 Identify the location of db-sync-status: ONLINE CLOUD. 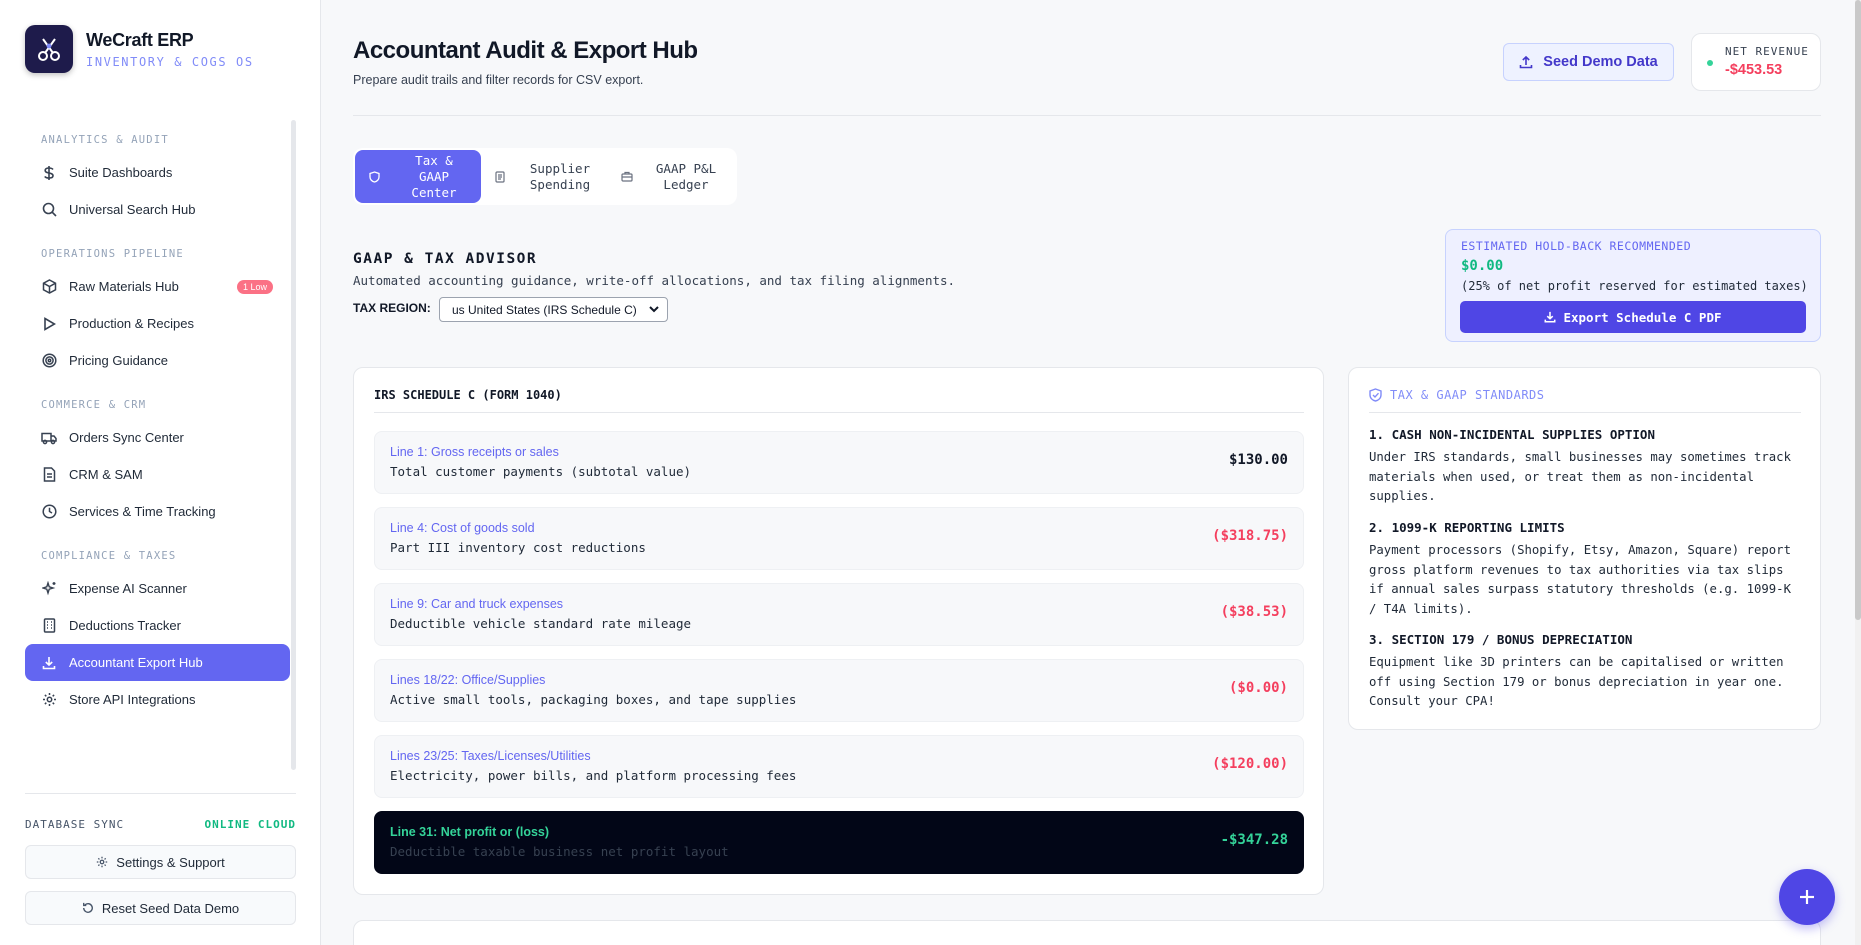
(250, 824).